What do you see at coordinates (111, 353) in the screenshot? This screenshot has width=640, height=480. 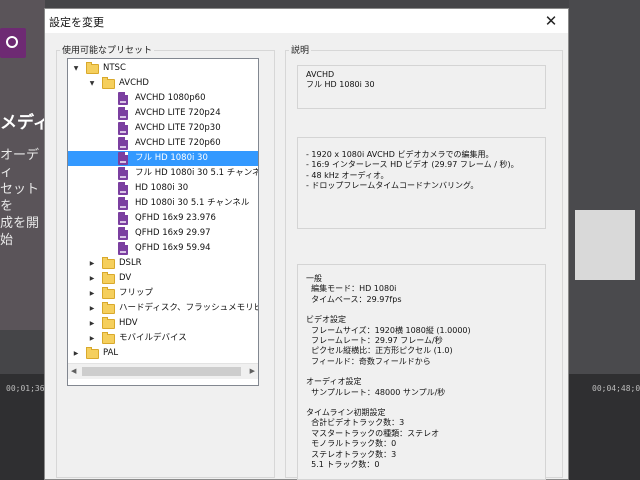 I see `tree-item-label: PAL` at bounding box center [111, 353].